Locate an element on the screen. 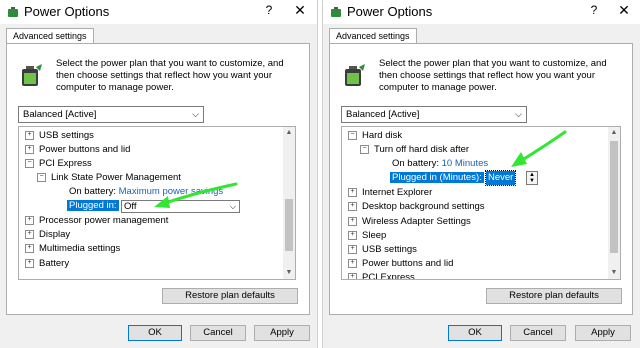  plugged-in-label: Plugged in: is located at coordinates (93, 205).